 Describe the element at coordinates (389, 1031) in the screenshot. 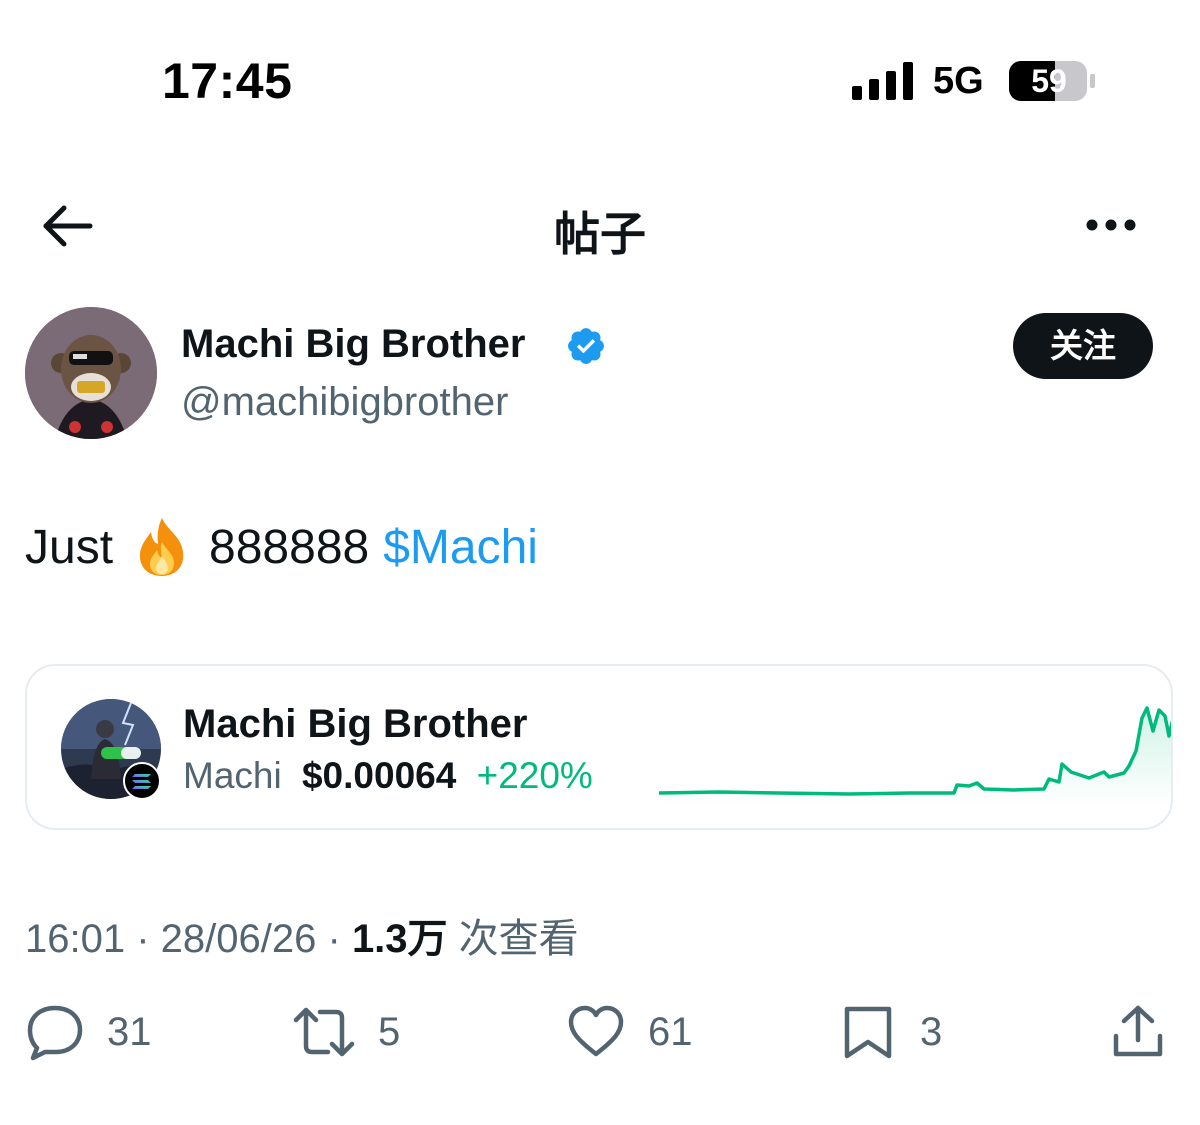

I see `repost-count: 5` at that location.